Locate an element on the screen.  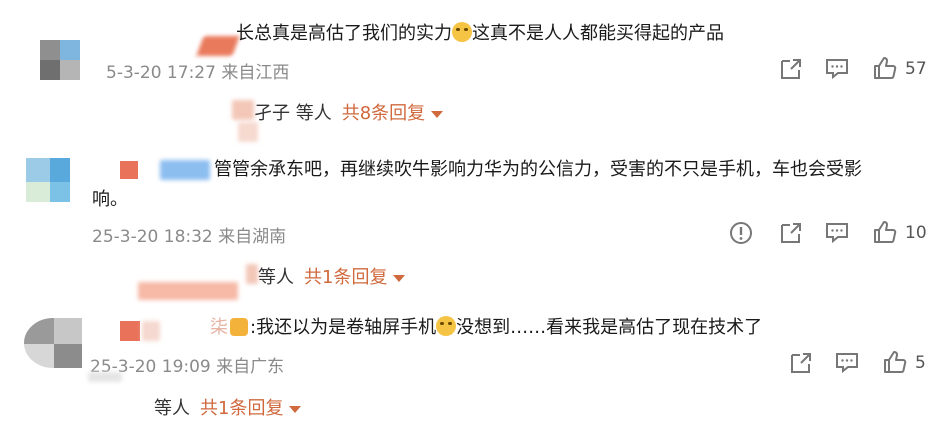
warning-icon is located at coordinates (741, 233).